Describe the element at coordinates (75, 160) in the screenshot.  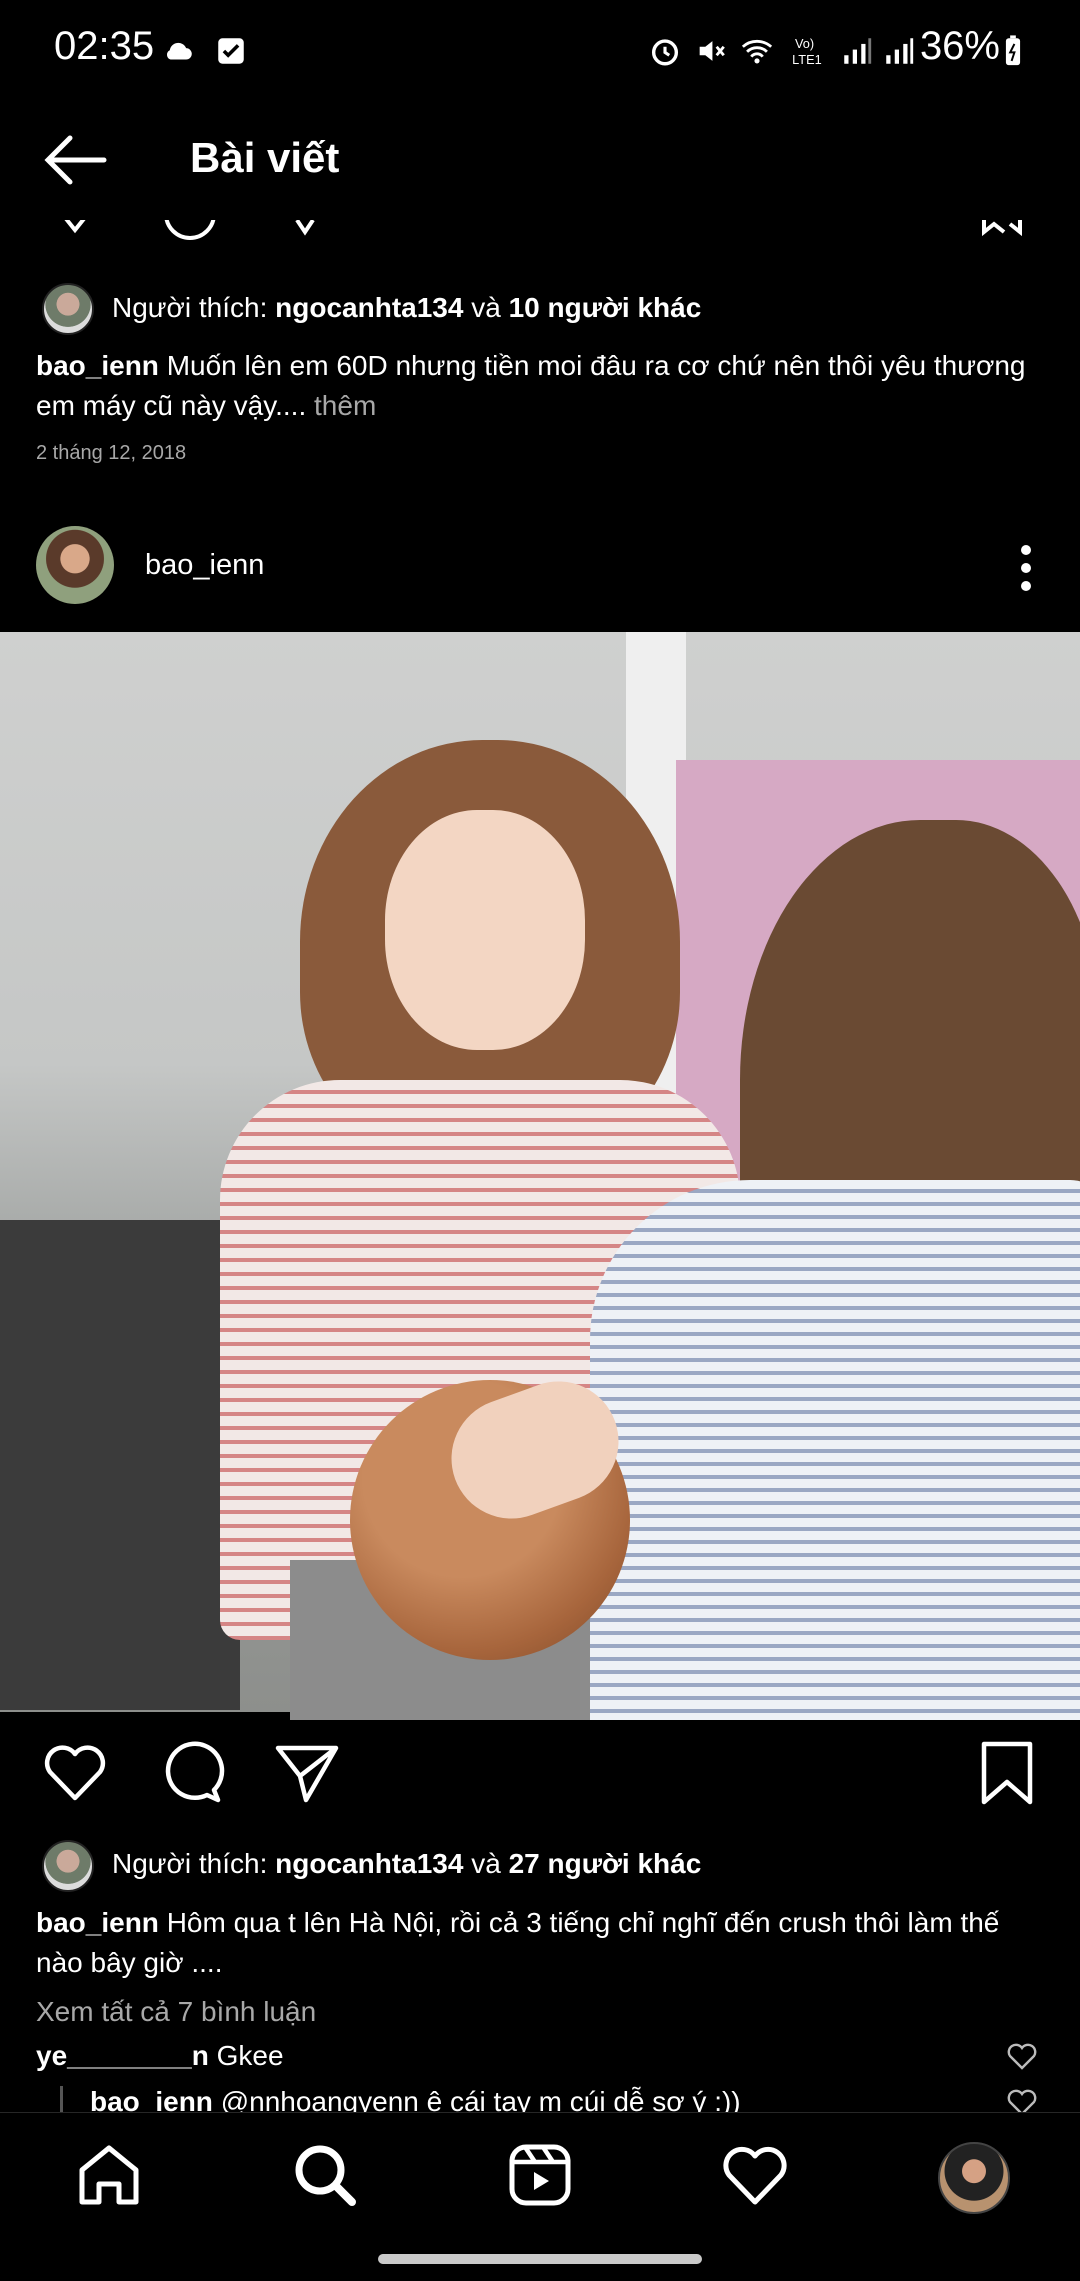
I see `back-arrow-icon` at that location.